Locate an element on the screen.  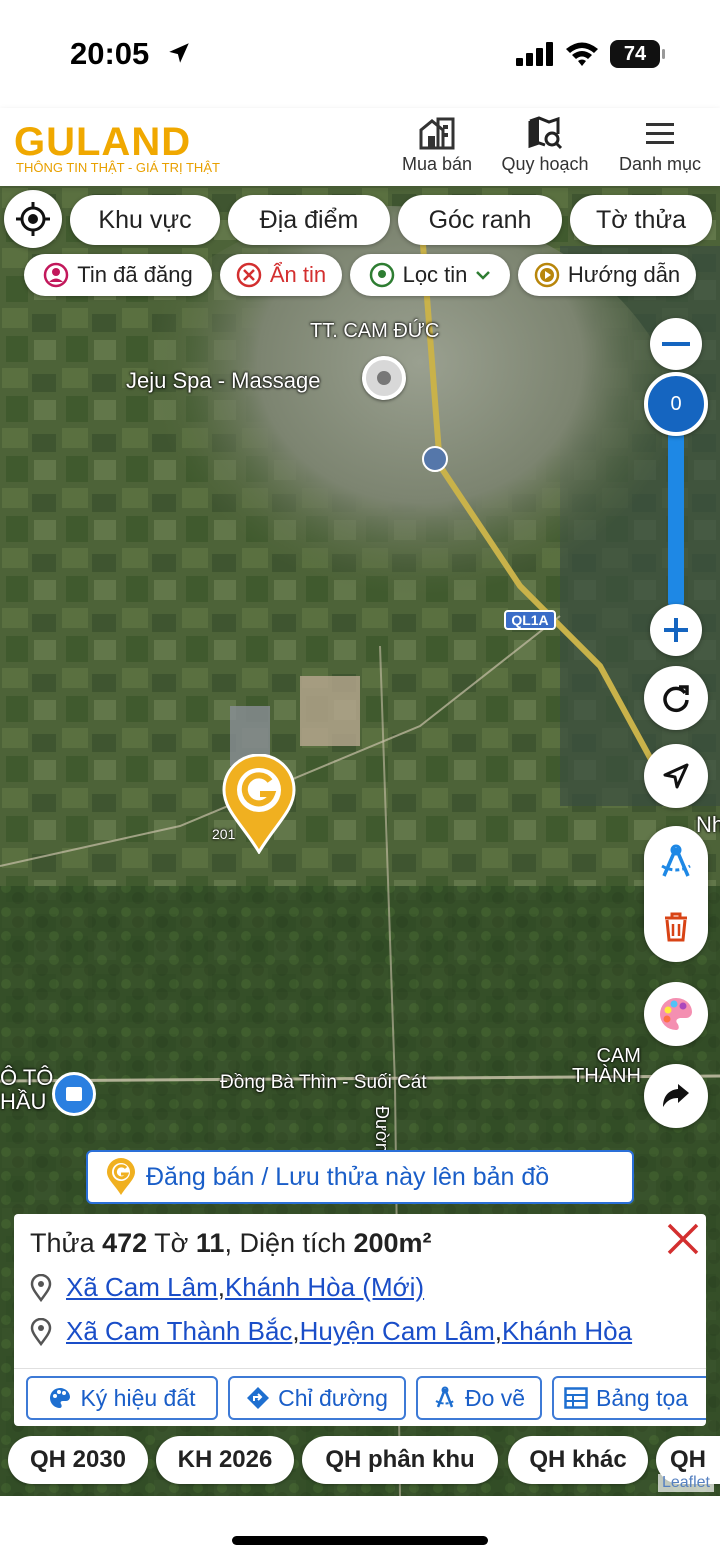
delete-drawing-button is located at coordinates (676, 927).